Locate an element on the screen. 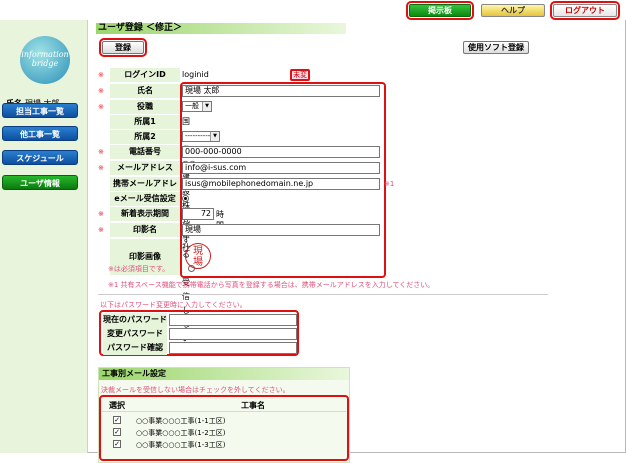 The image size is (626, 463). project-column-header: 工事名 is located at coordinates (253, 405).